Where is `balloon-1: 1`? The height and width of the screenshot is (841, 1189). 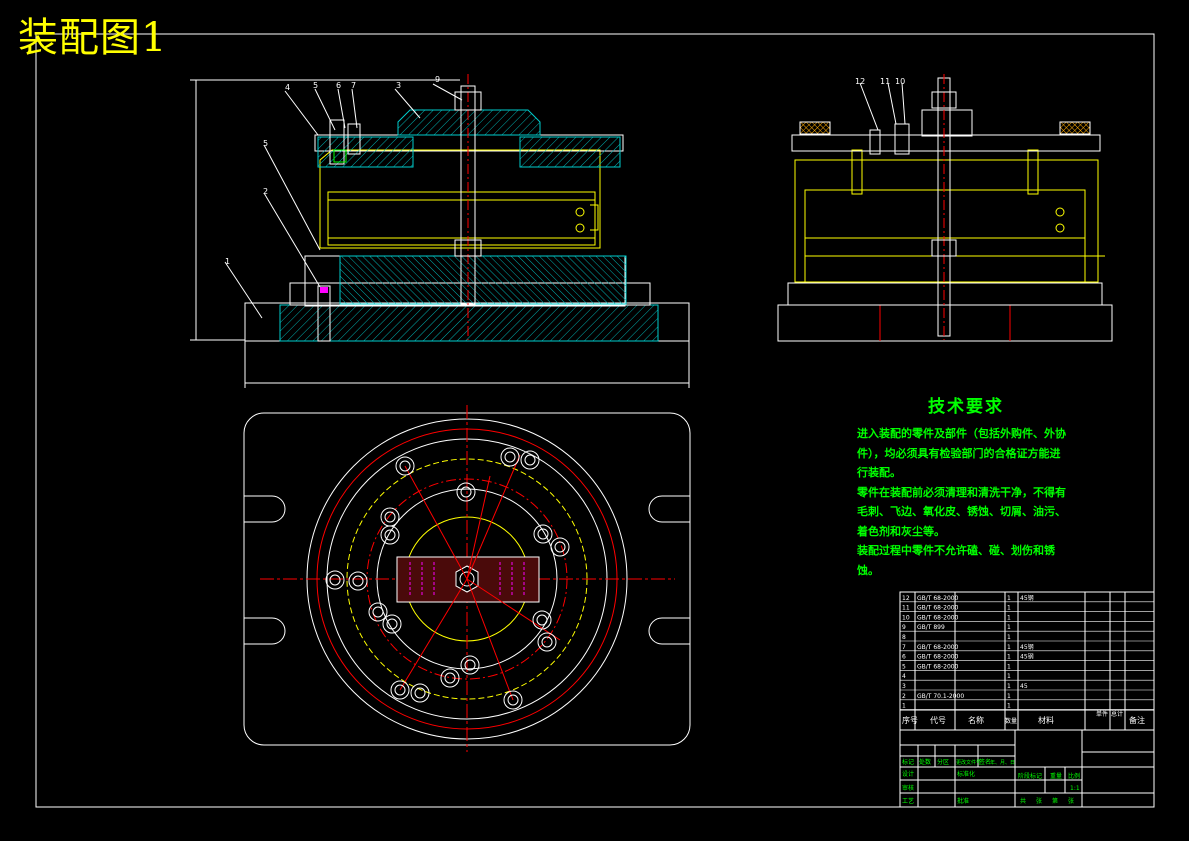
balloon-1: 1 is located at coordinates (227, 261).